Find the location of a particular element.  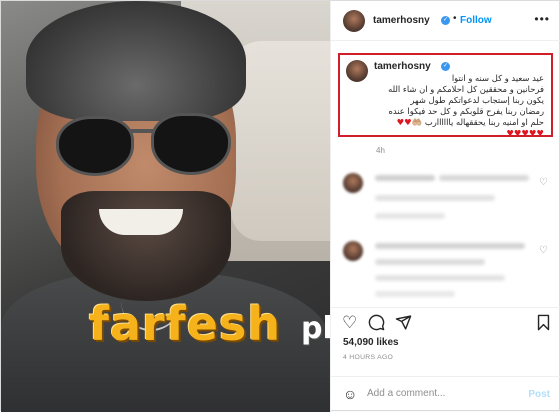

caption-emoji-line: 🤲🏼♥♥ is located at coordinates (409, 122).